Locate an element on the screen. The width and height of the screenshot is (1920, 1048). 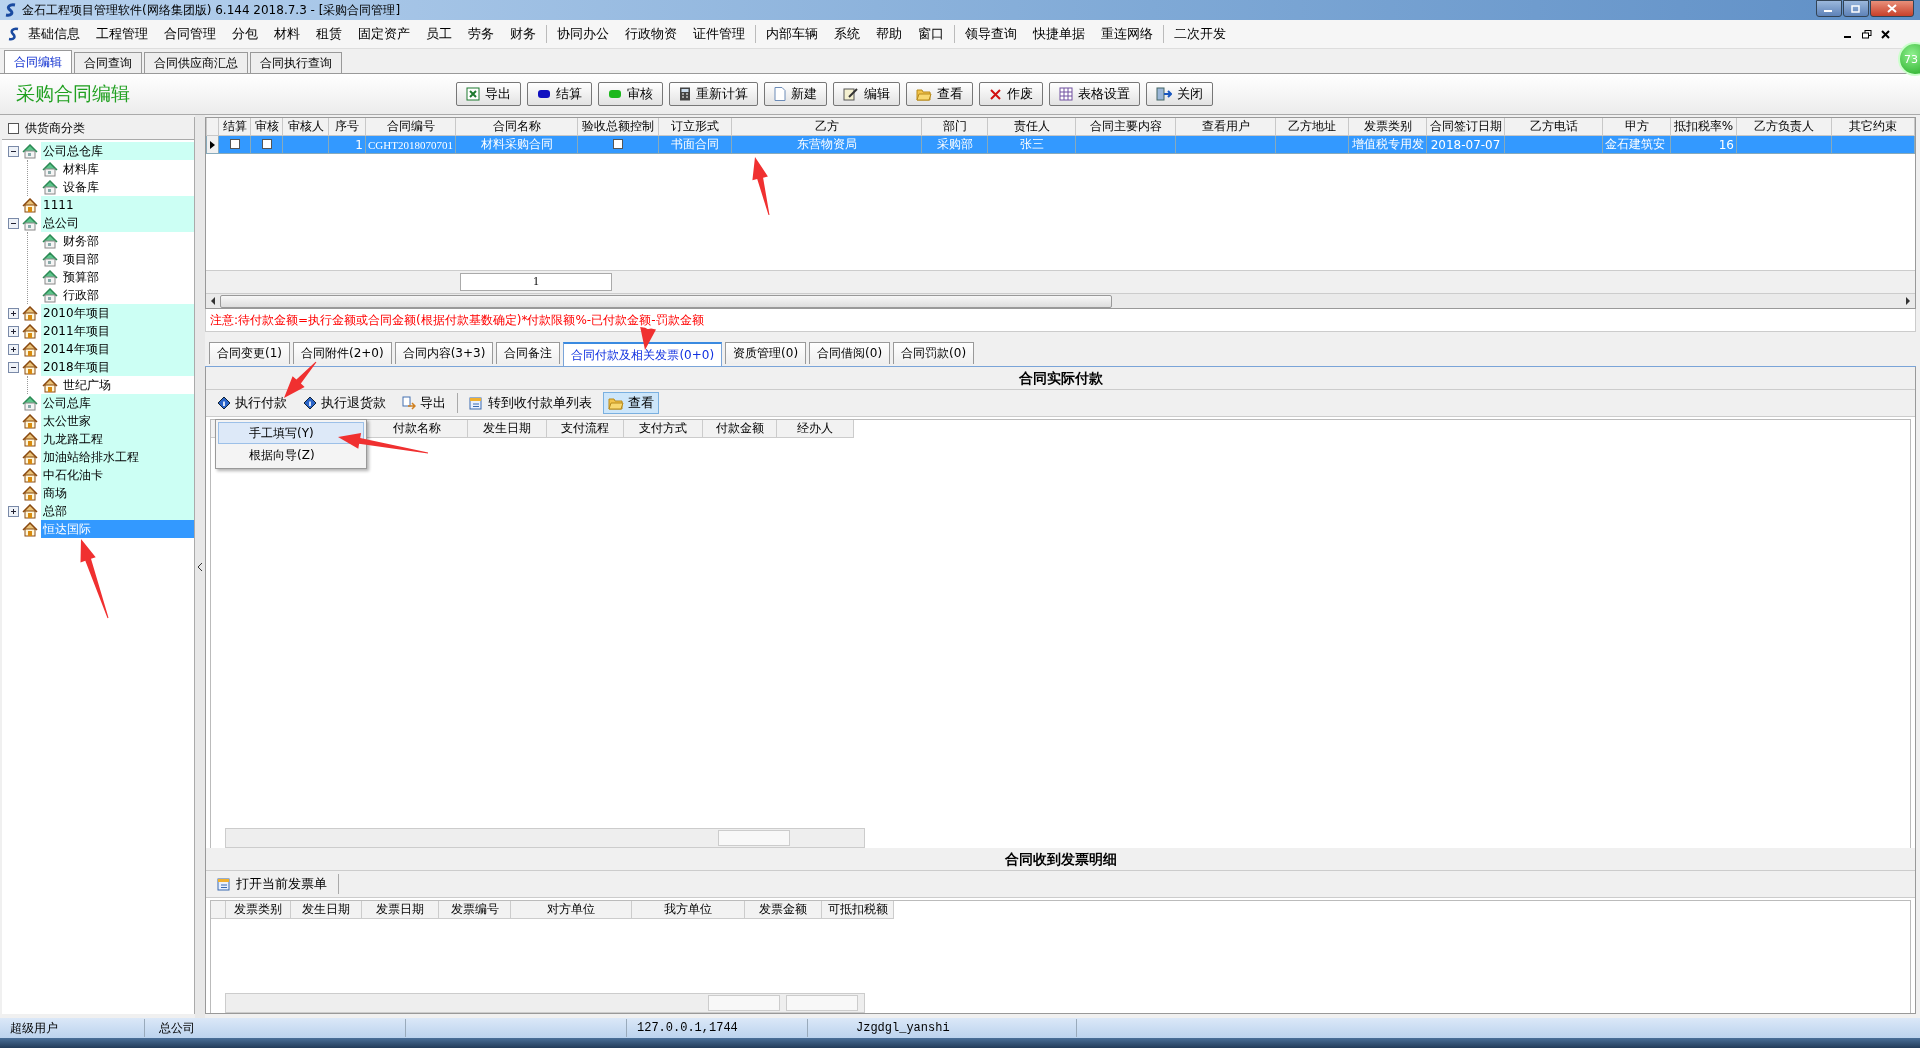
tab: 合同执行查询 is located at coordinates (296, 62).